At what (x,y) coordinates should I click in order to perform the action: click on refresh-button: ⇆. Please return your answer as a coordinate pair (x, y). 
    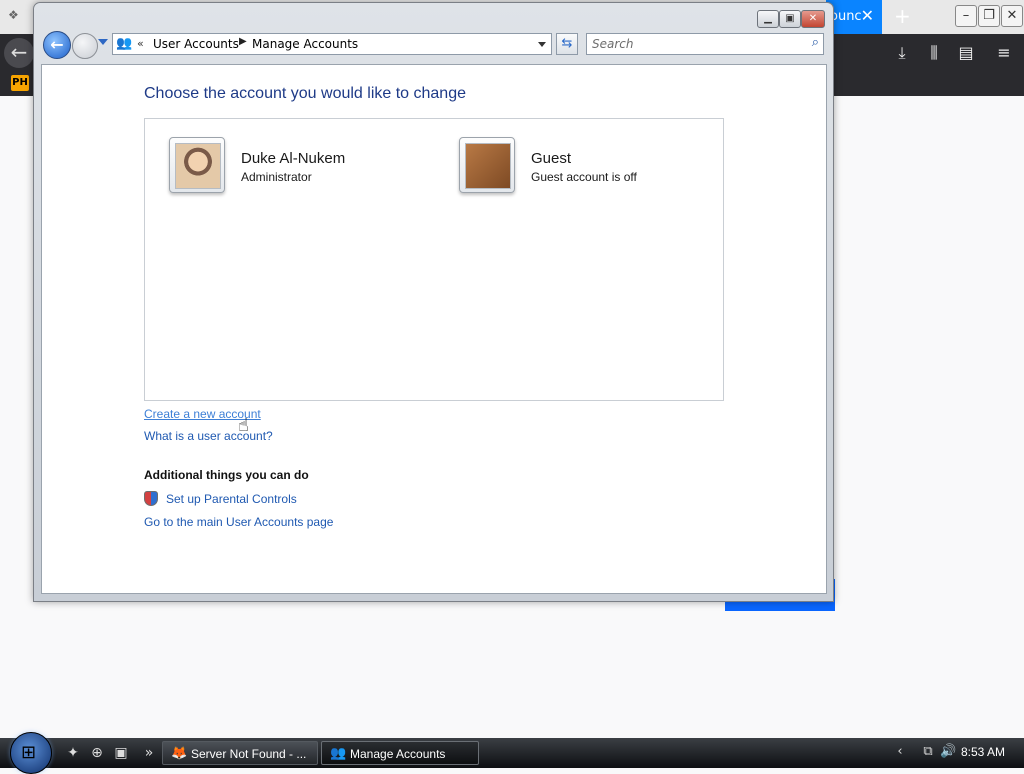
    Looking at the image, I should click on (567, 44).